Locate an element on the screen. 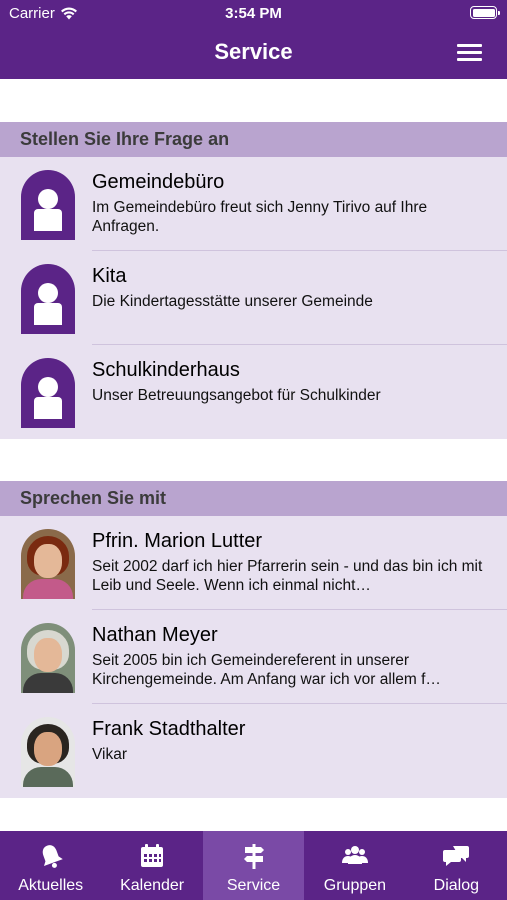 This screenshot has height=900, width=507. section-title: Sprechen Sie mit is located at coordinates (93, 498).